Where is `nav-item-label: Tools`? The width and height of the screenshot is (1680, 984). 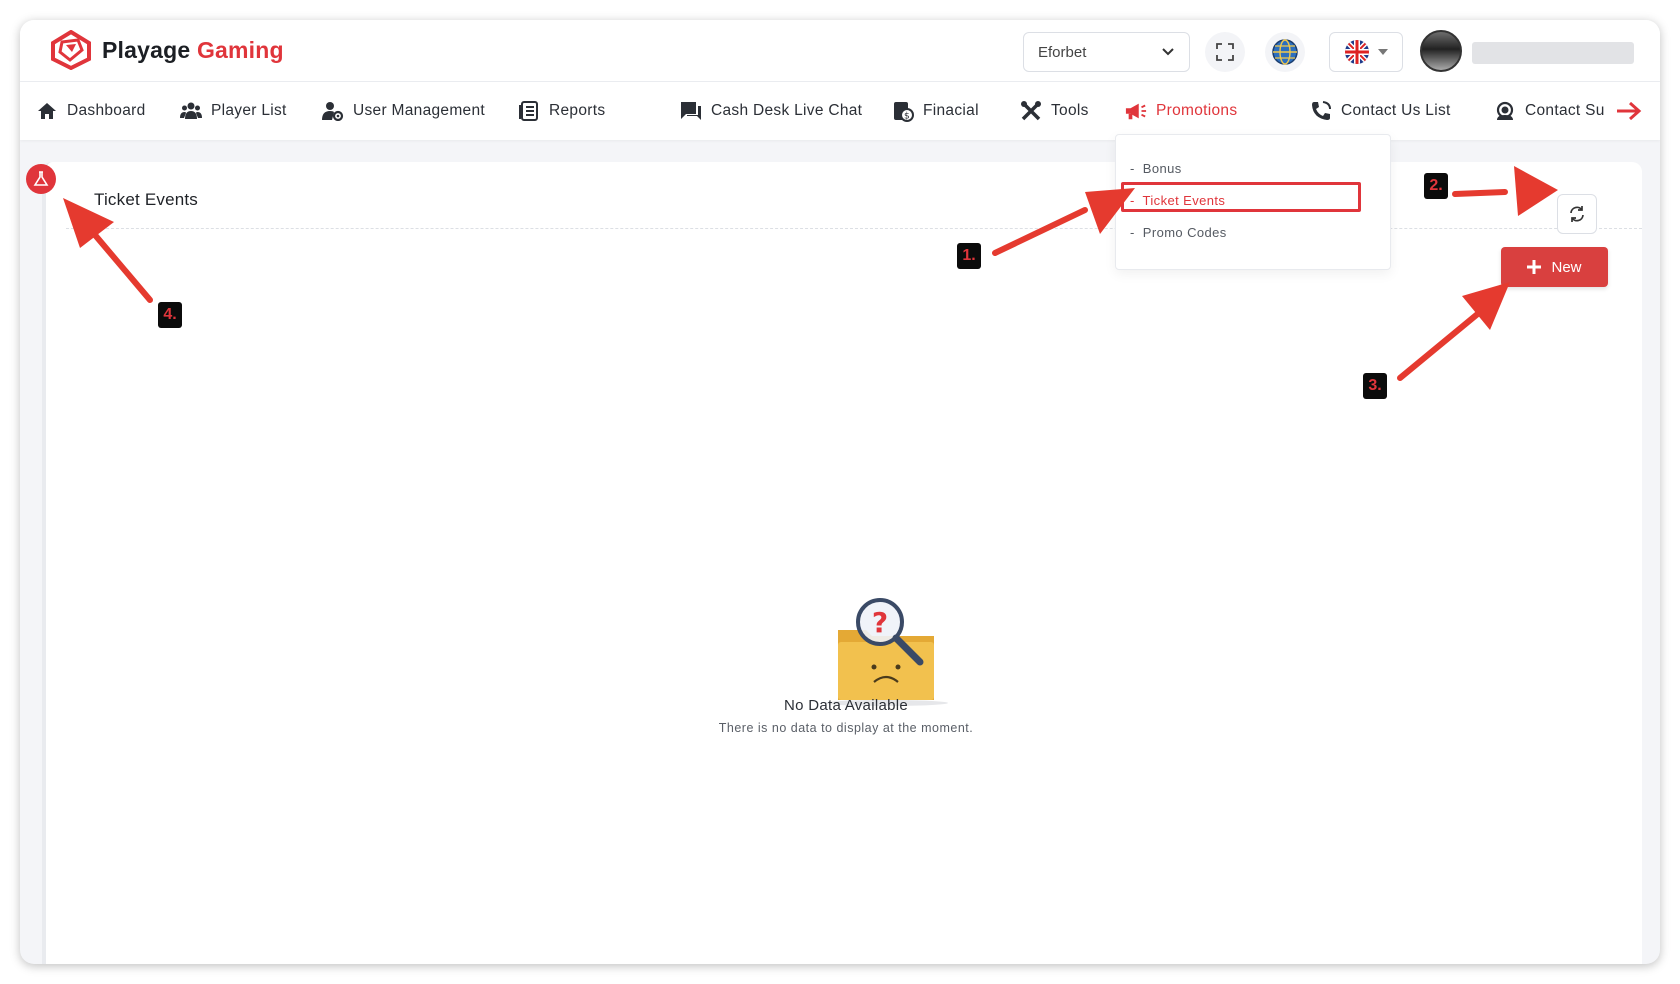
nav-item-label: Tools is located at coordinates (1070, 110).